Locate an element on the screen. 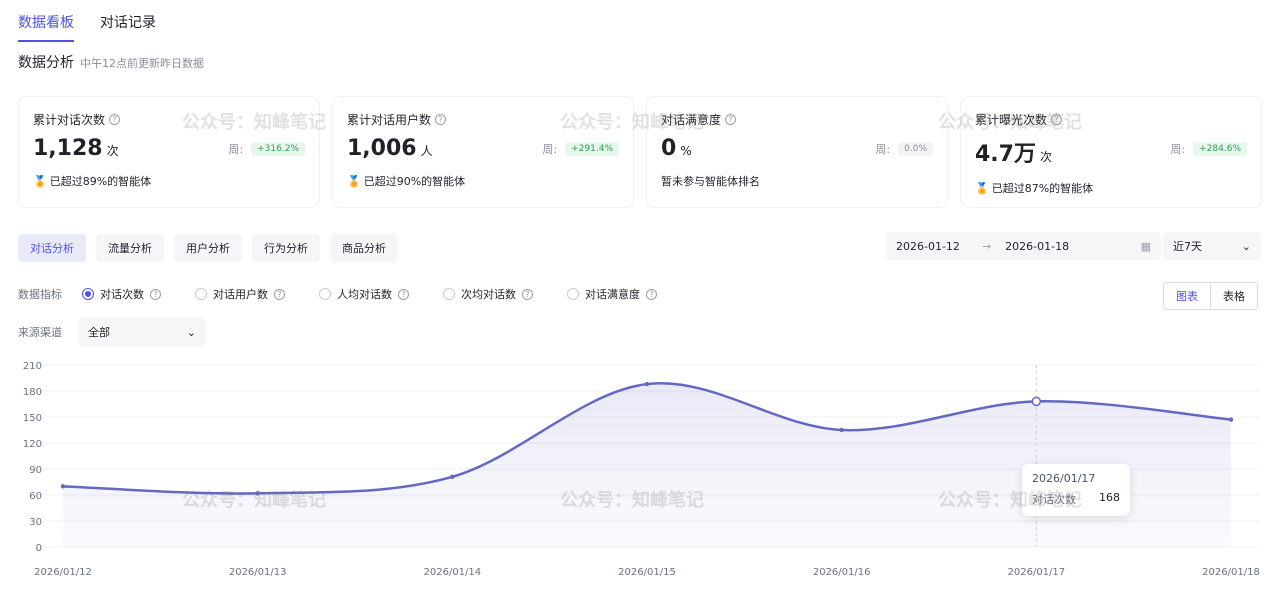 The width and height of the screenshot is (1280, 601). stat-card-satisfaction: 对话满意度? 0% 周: 0.0% 暂未参与智能体排名 is located at coordinates (797, 152).